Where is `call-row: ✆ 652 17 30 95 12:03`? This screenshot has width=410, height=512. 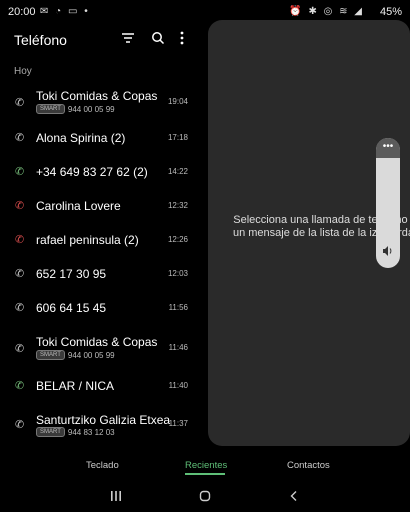 call-row: ✆ 652 17 30 95 12:03 is located at coordinates (100, 275).